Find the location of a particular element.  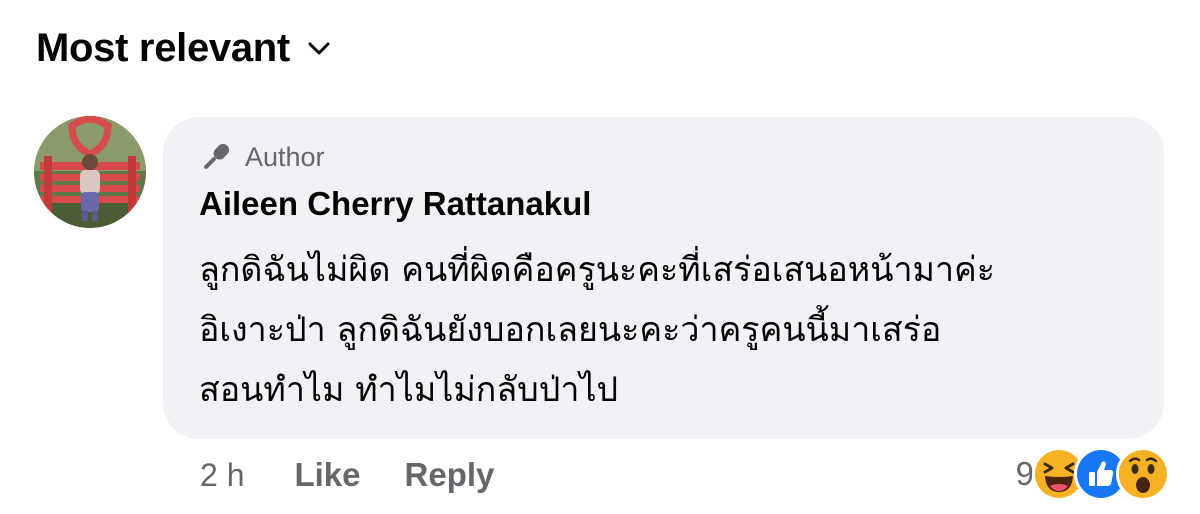

author-badge-label: Author is located at coordinates (285, 156).